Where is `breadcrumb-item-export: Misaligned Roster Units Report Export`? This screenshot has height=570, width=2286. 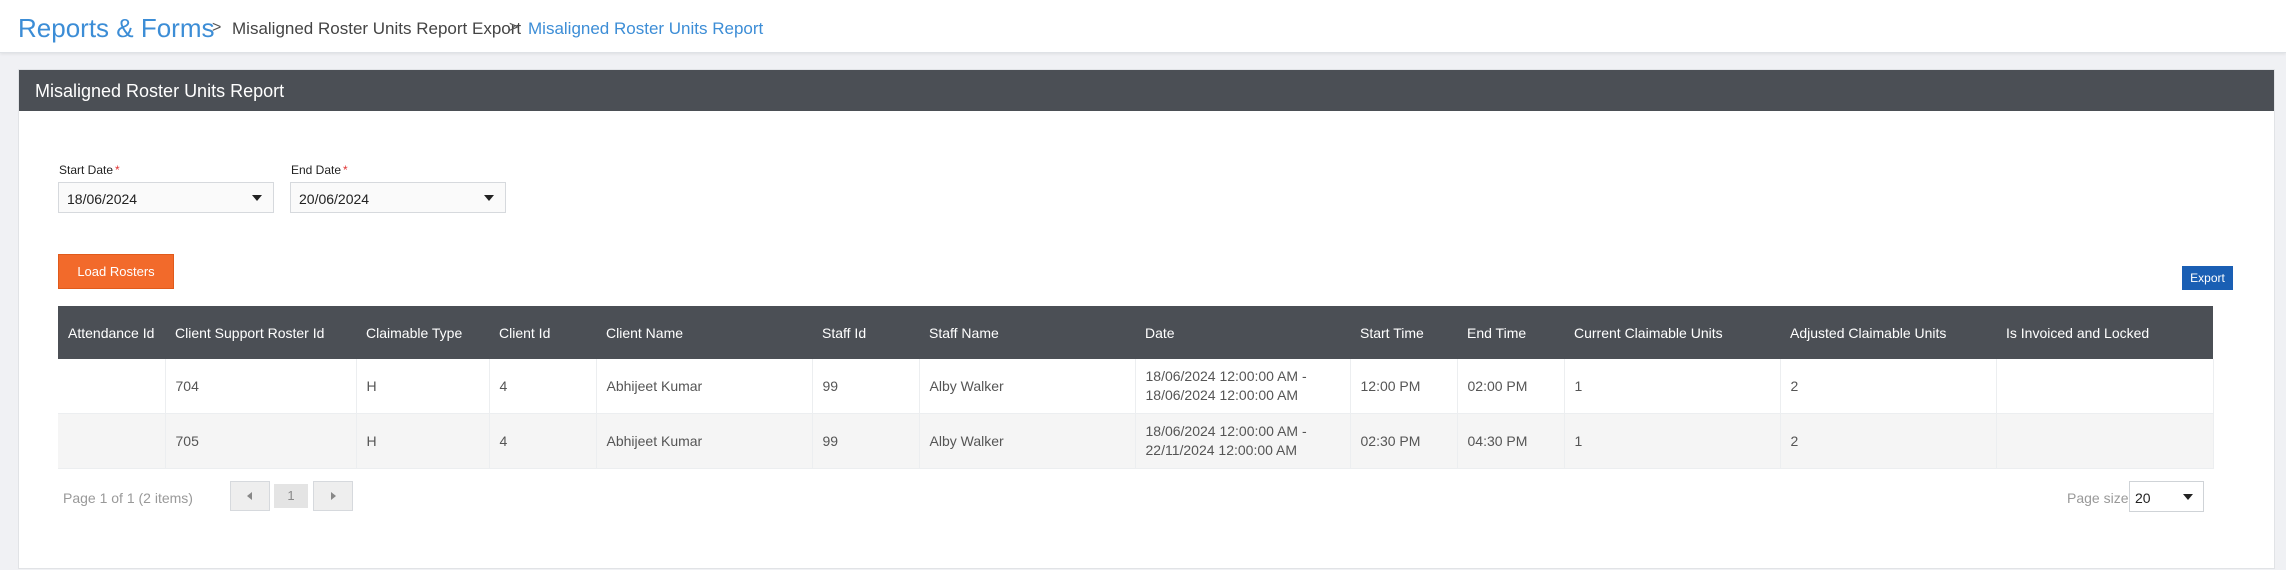 breadcrumb-item-export: Misaligned Roster Units Report Export is located at coordinates (376, 29).